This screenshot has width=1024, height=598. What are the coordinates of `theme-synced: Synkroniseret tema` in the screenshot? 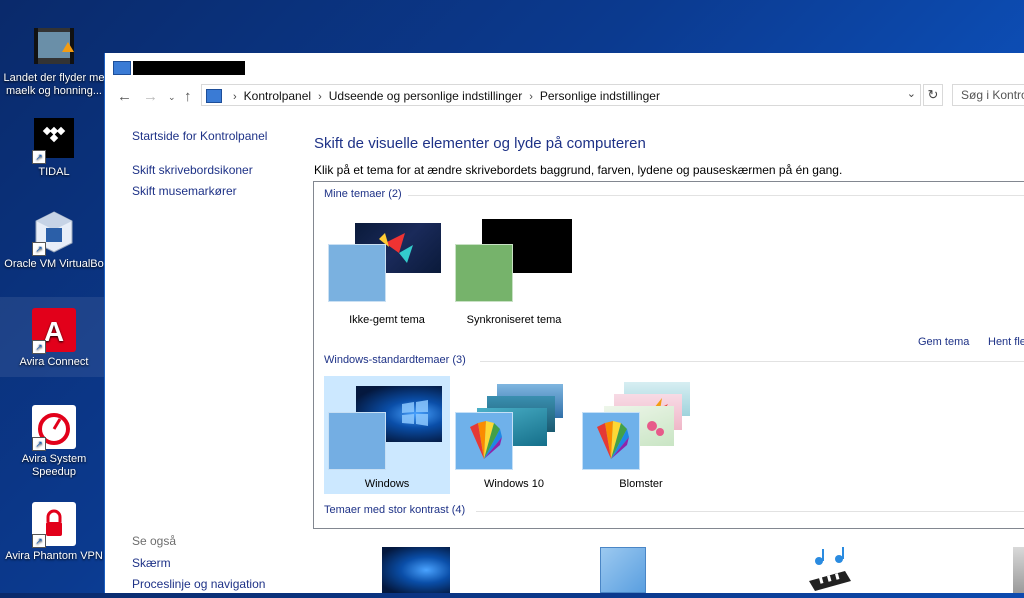 It's located at (514, 271).